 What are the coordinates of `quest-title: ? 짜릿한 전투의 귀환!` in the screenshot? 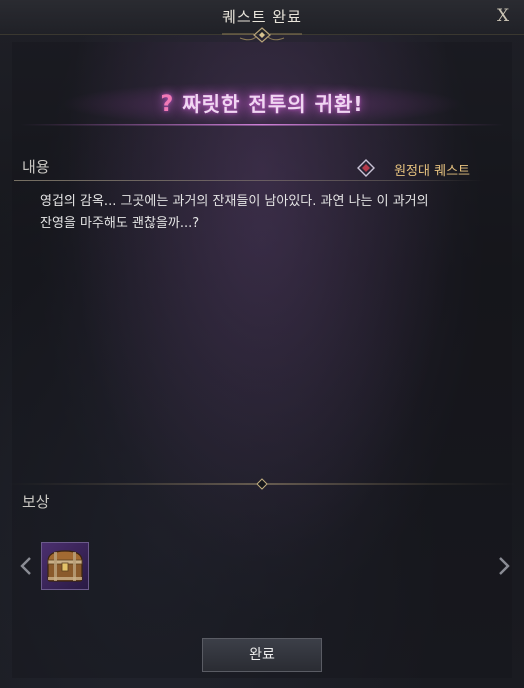 It's located at (262, 102).